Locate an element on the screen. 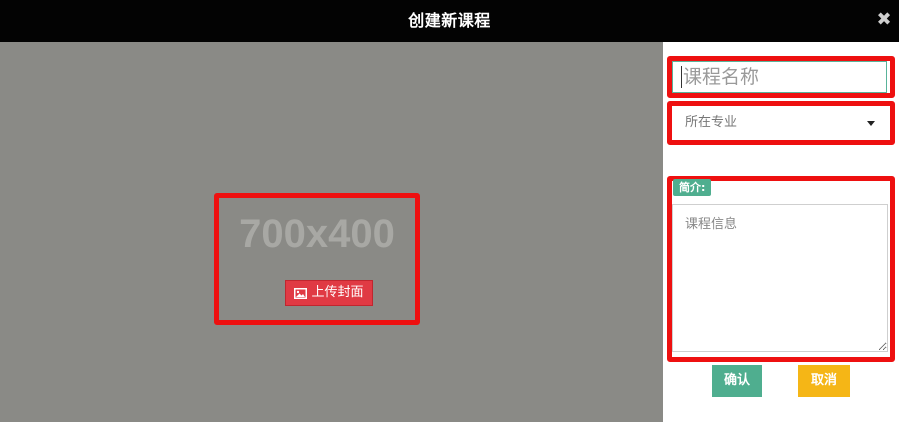  upload-cover-label: 上传封面 is located at coordinates (337, 292).